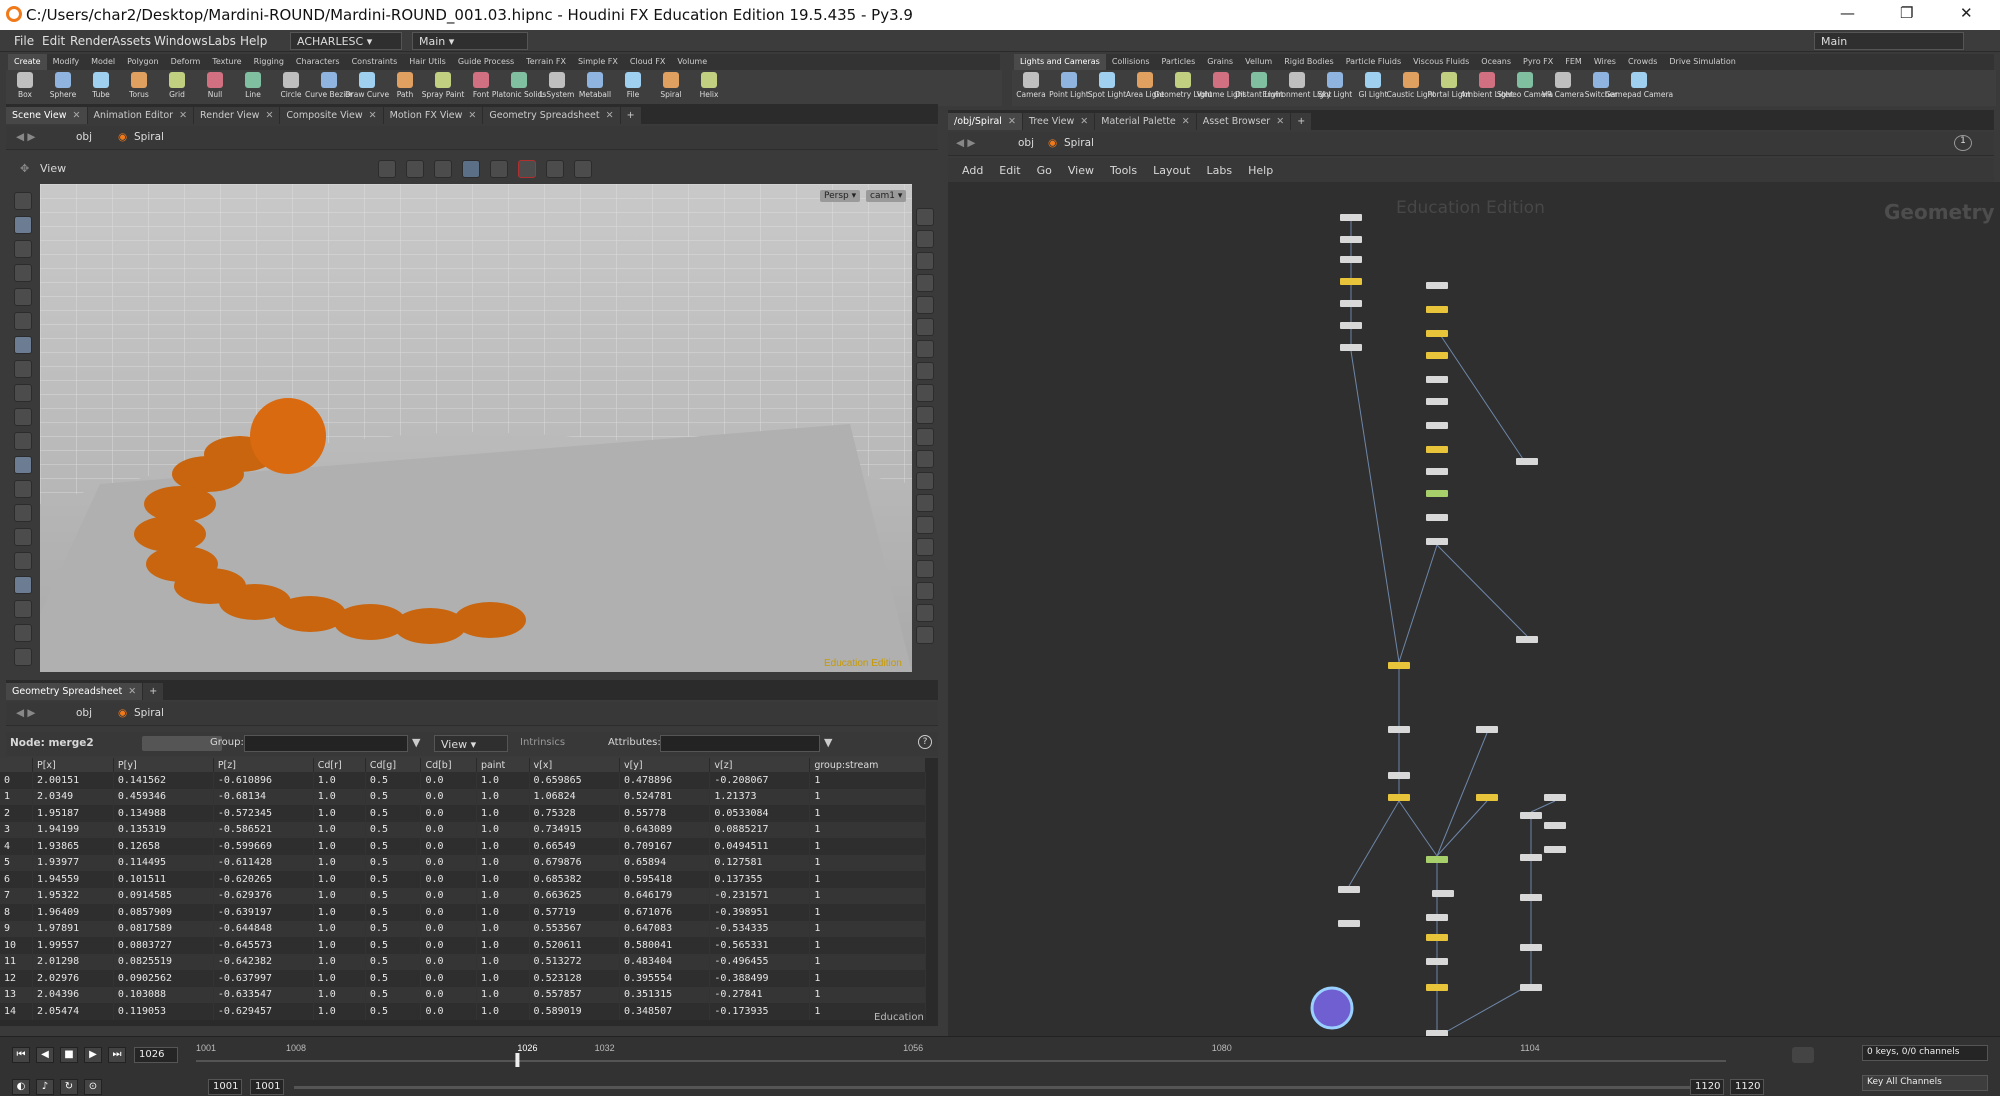  Describe the element at coordinates (1411, 88) in the screenshot. I see `tool-caustic-light: Caustic Light` at that location.